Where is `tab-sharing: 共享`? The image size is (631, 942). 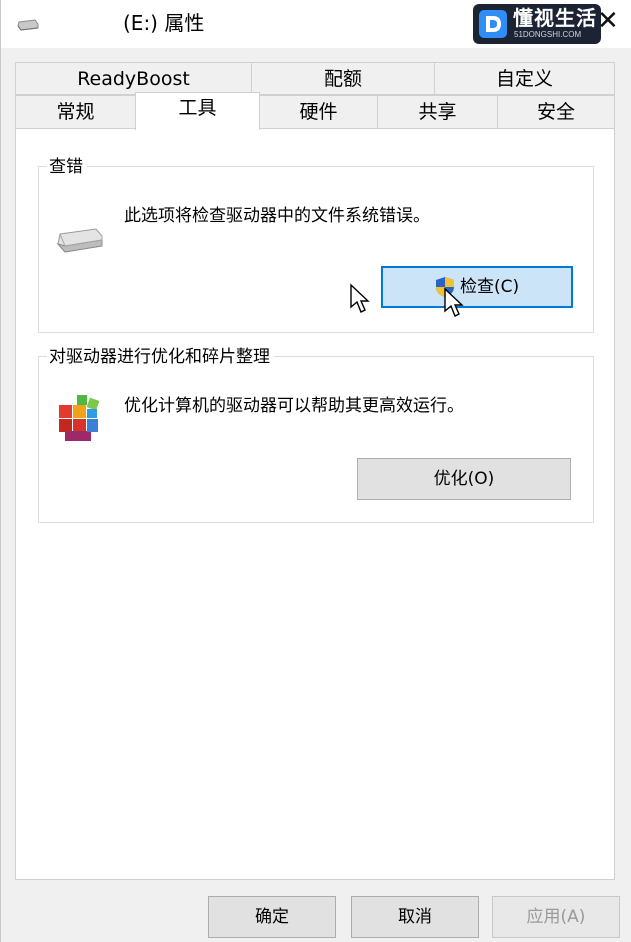
tab-sharing: 共享 is located at coordinates (437, 112).